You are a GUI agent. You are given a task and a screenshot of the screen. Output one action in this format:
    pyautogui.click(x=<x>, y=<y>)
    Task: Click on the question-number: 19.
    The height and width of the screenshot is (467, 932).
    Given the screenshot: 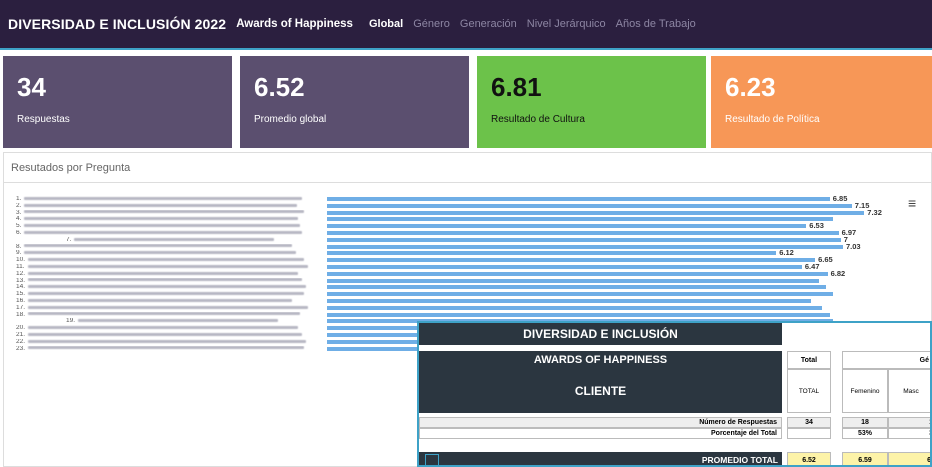 What is the action you would take?
    pyautogui.click(x=71, y=321)
    